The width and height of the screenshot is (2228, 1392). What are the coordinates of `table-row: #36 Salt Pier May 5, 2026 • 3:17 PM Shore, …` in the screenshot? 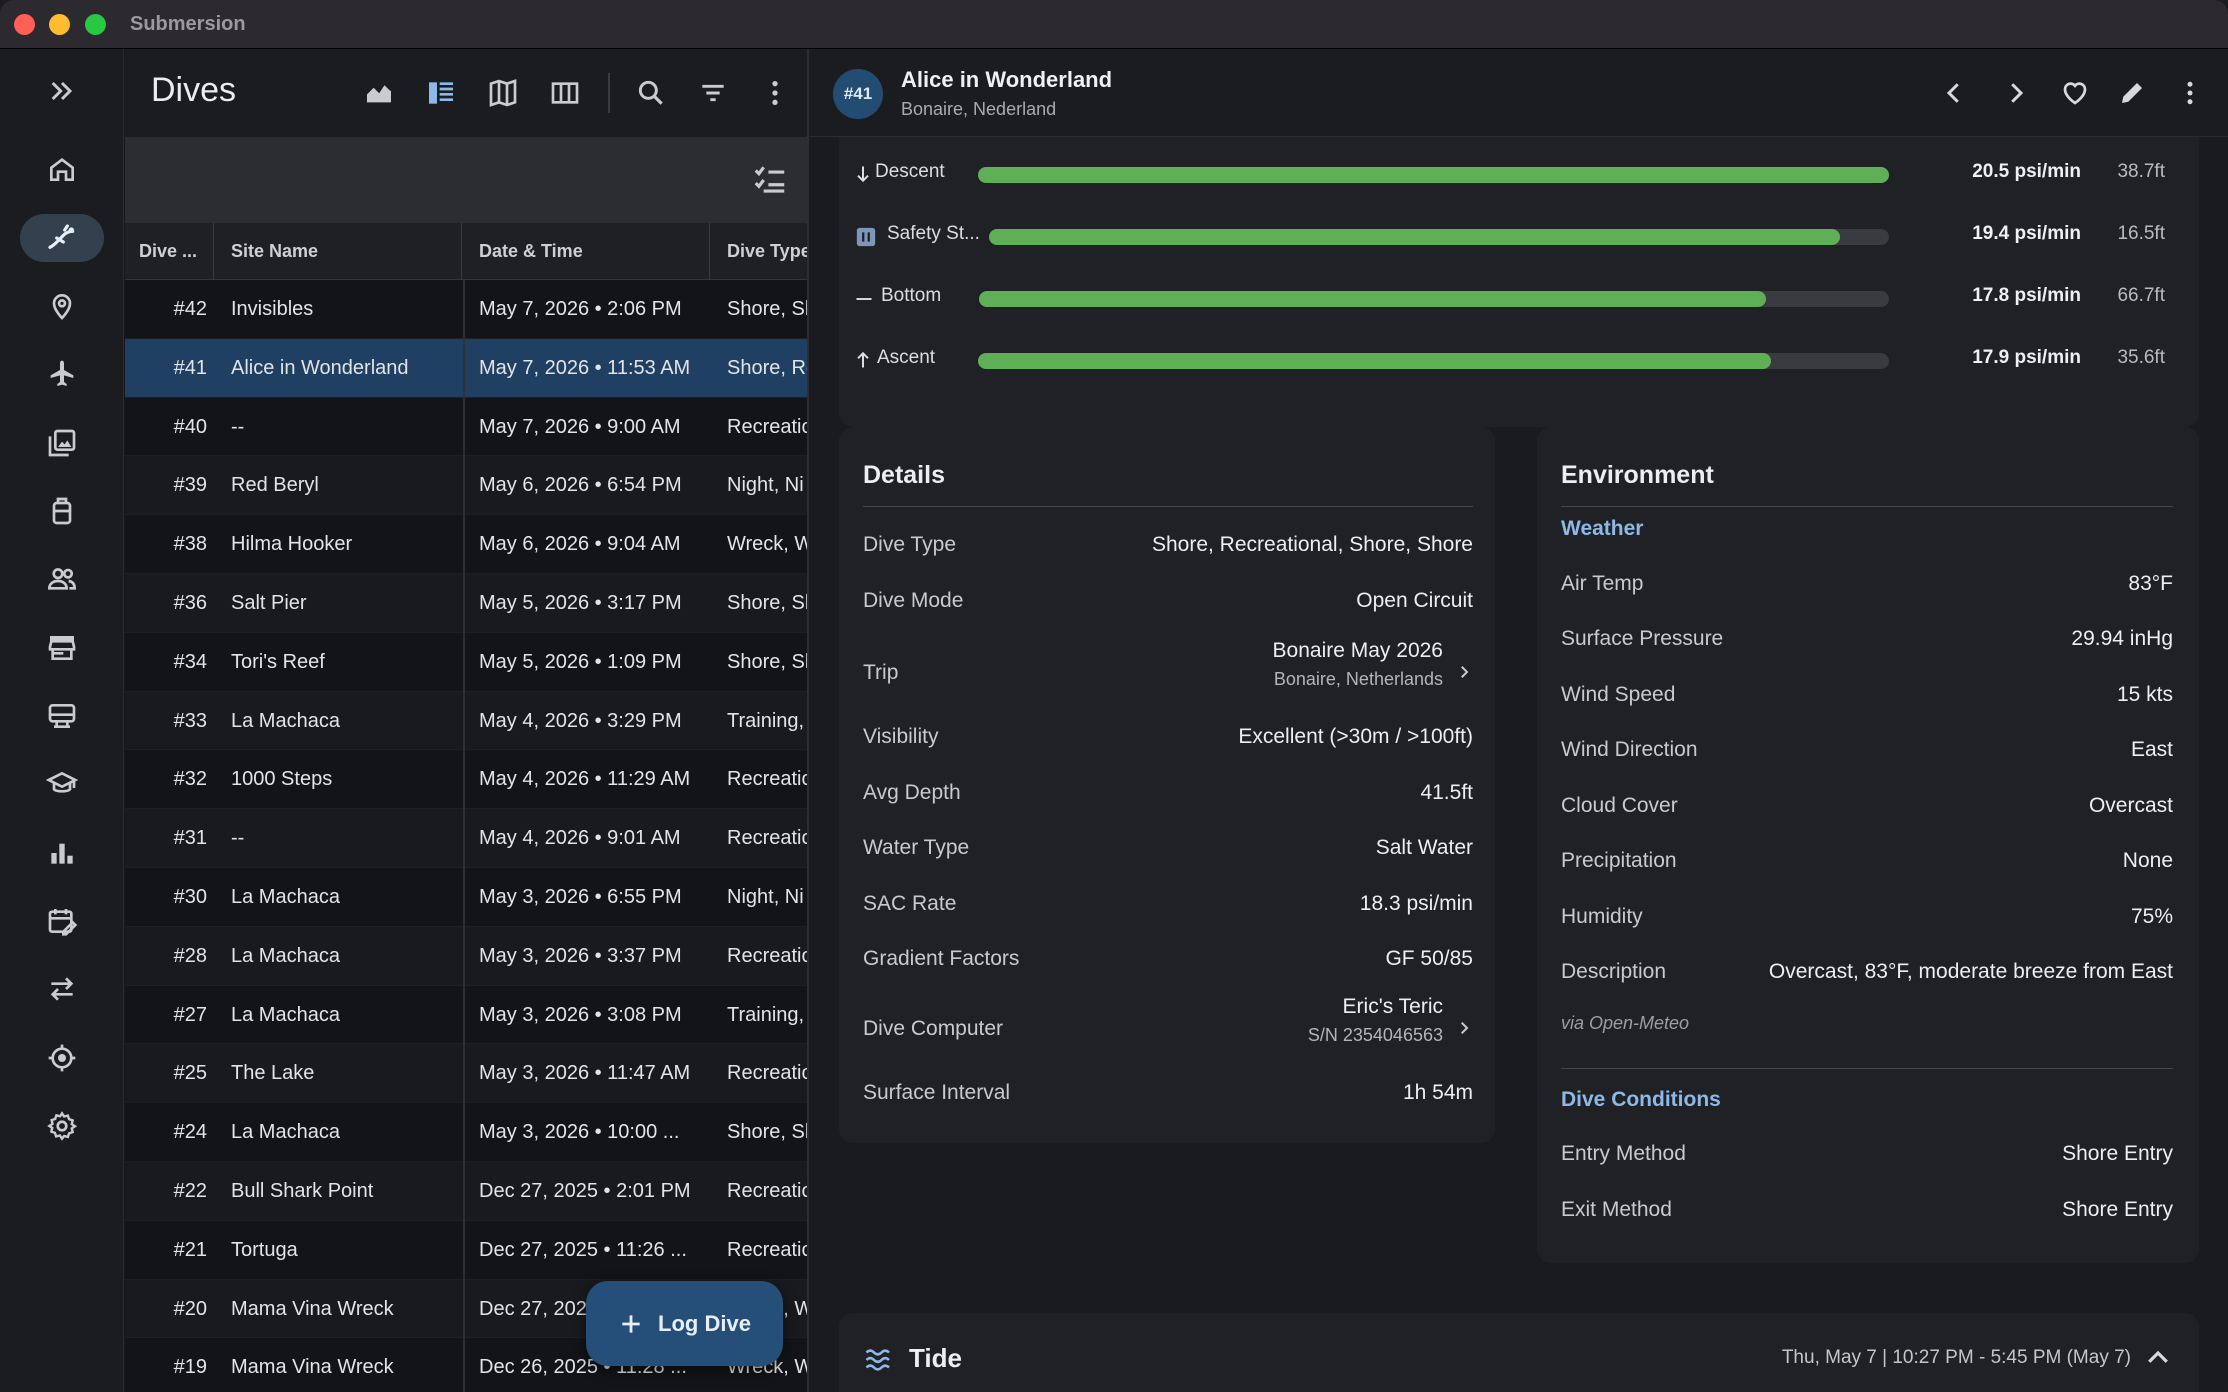 It's located at (466, 603).